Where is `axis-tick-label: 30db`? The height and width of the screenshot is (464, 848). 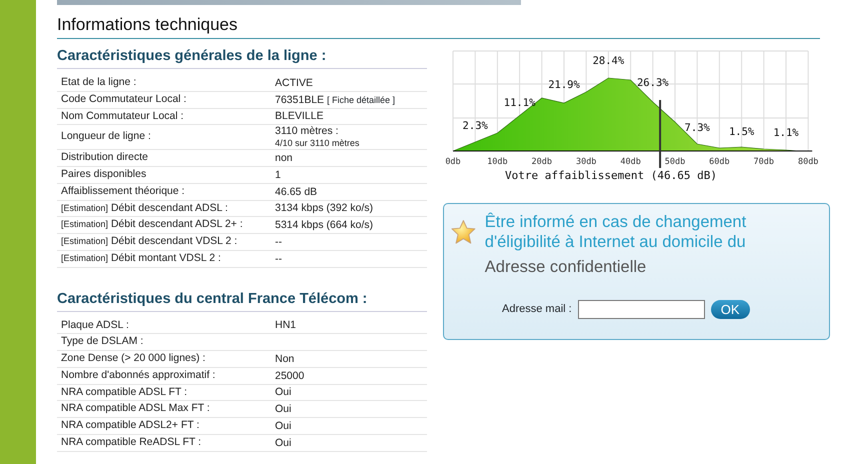 axis-tick-label: 30db is located at coordinates (586, 162).